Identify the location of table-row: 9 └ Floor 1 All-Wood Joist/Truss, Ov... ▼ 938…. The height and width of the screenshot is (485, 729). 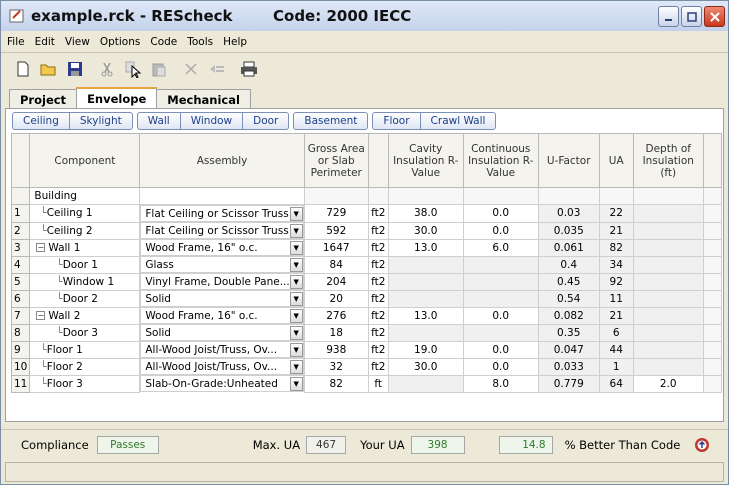
(366, 349).